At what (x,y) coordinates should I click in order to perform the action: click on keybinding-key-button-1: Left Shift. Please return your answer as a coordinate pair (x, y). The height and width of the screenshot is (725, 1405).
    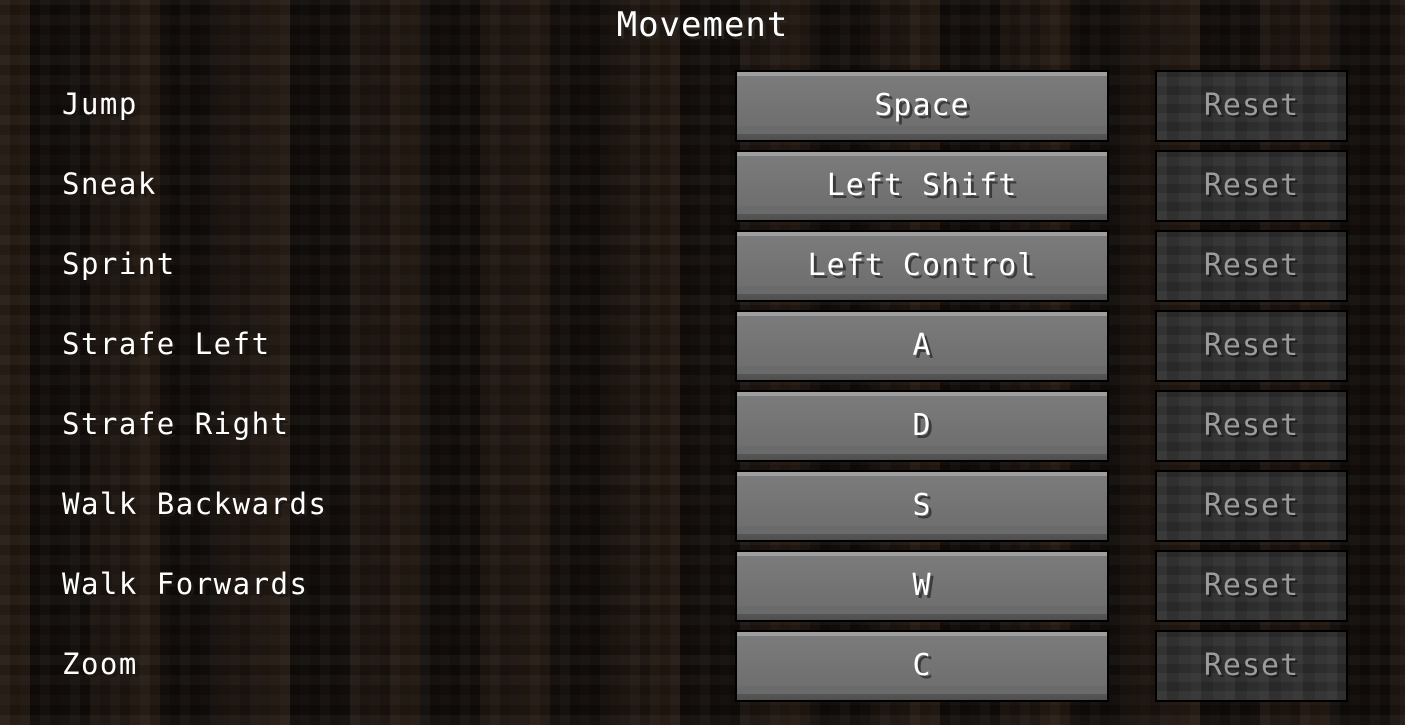
    Looking at the image, I should click on (922, 186).